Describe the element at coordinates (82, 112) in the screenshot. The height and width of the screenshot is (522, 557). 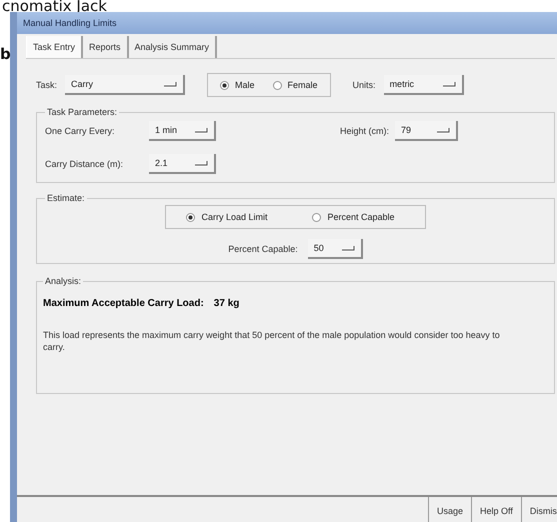
I see `group-title: Task Parameters:` at that location.